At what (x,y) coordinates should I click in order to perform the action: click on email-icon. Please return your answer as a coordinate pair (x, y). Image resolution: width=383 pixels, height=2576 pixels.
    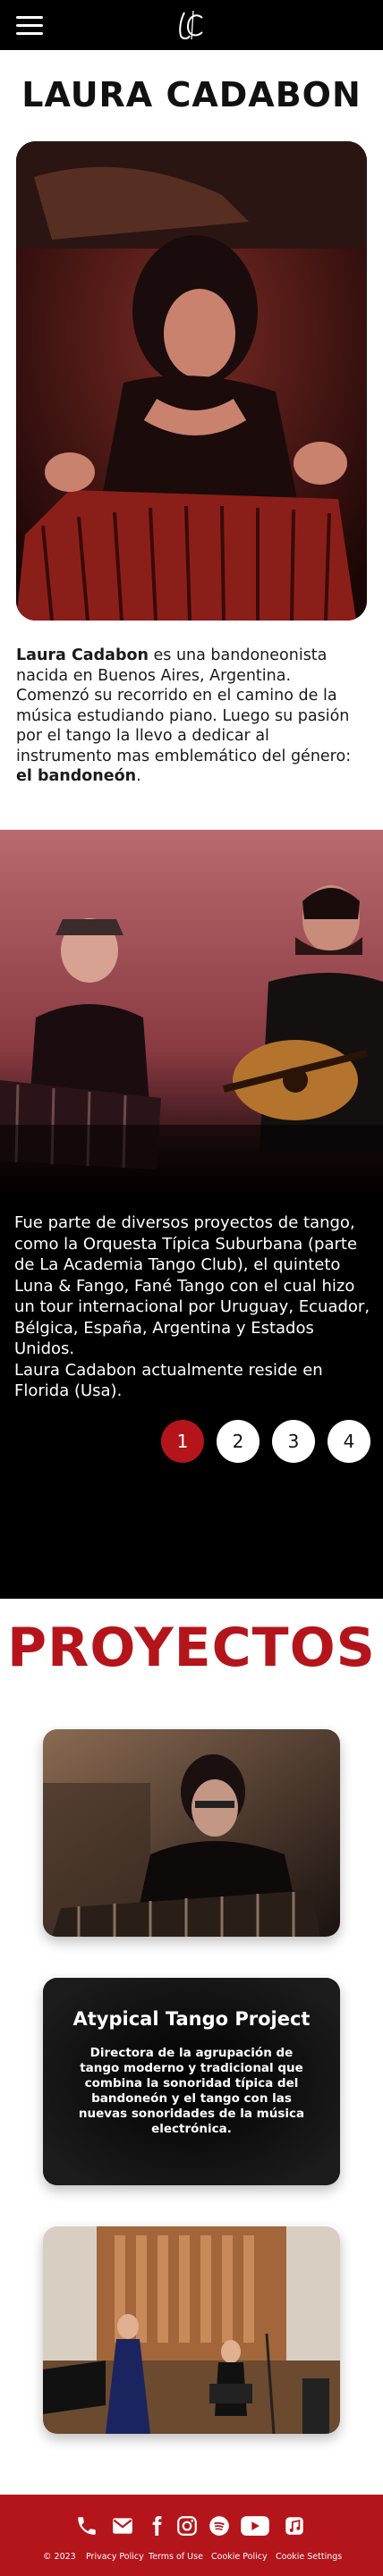
    Looking at the image, I should click on (122, 2526).